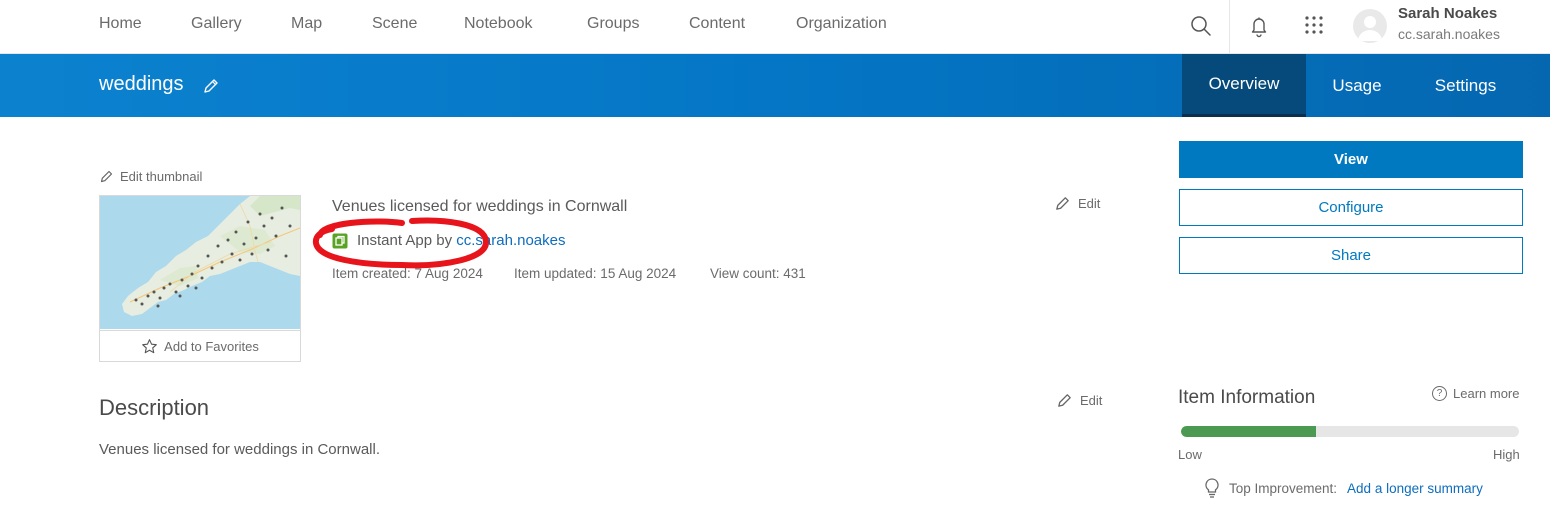 The width and height of the screenshot is (1550, 510). I want to click on edit-thumbnail-label: Edit thumbnail, so click(161, 176).